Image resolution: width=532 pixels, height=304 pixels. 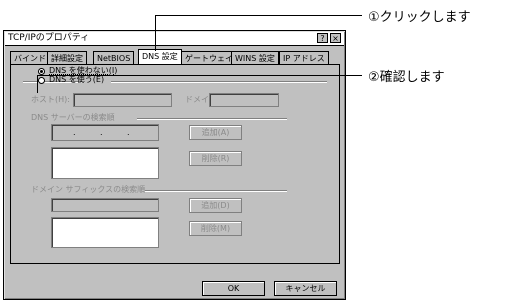 What do you see at coordinates (105, 205) in the screenshot?
I see `domain-suffix-field` at bounding box center [105, 205].